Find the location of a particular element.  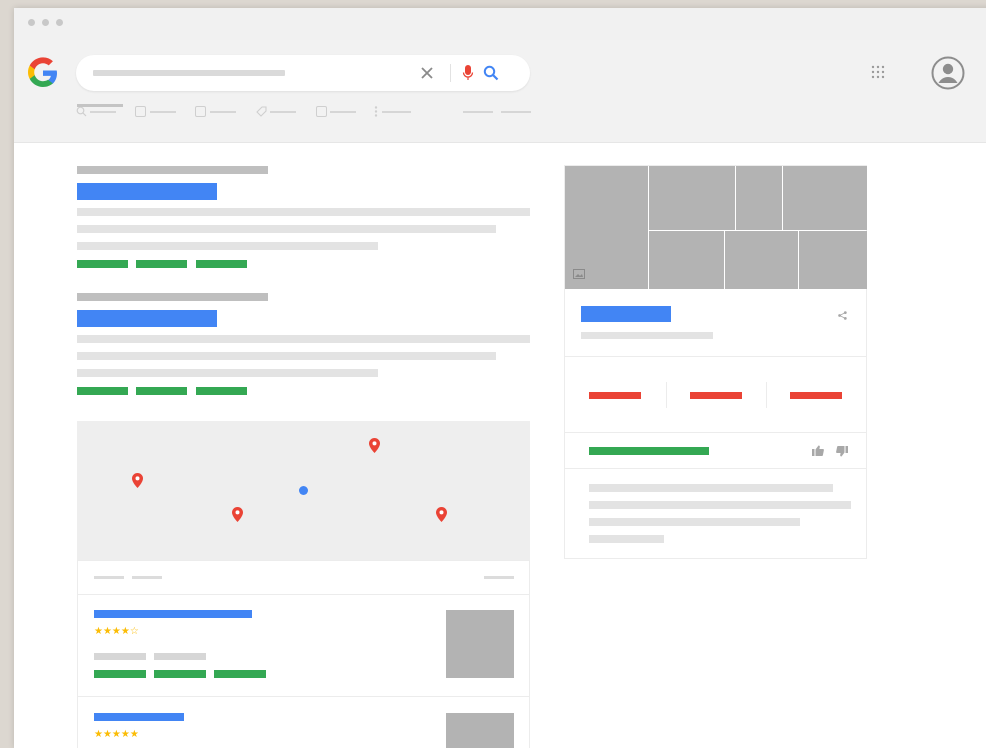

thumbs-down-icon is located at coordinates (842, 451).